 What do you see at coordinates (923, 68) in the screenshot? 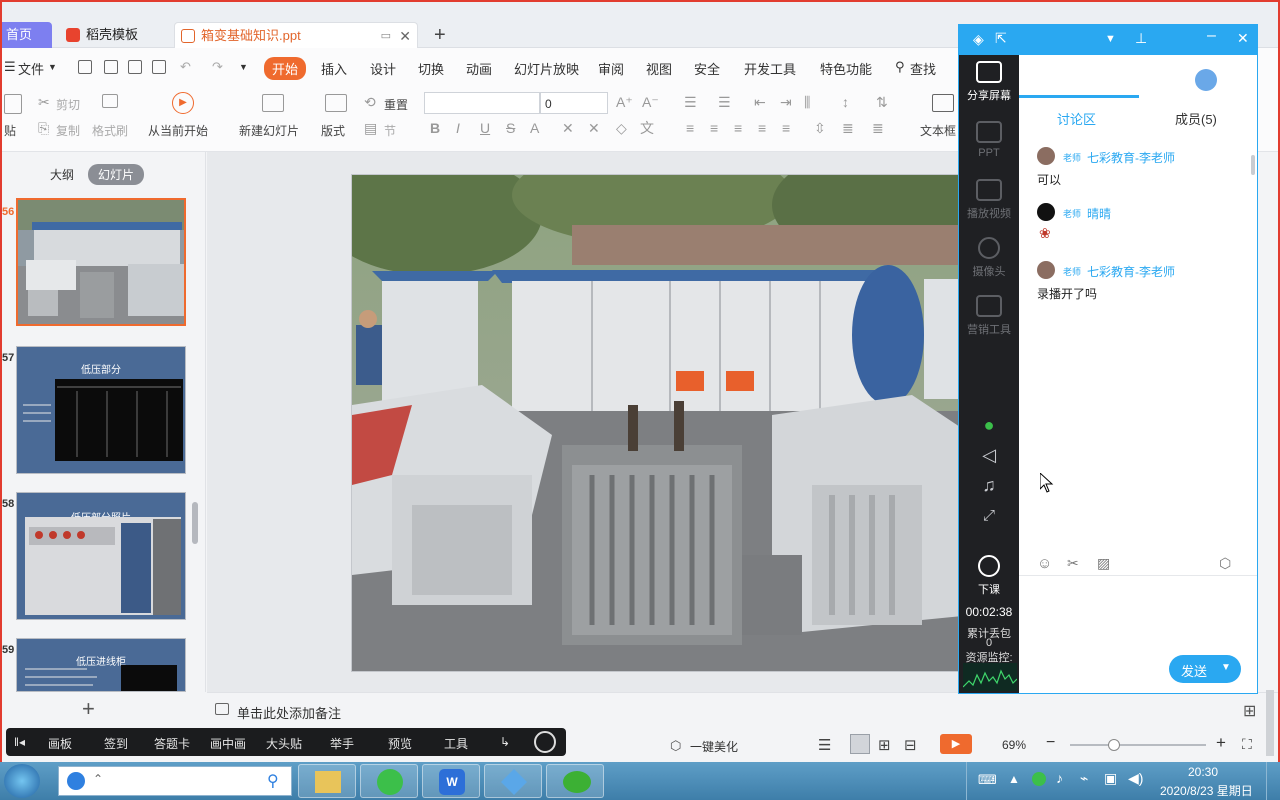
I see `menu-search: 查找` at bounding box center [923, 68].